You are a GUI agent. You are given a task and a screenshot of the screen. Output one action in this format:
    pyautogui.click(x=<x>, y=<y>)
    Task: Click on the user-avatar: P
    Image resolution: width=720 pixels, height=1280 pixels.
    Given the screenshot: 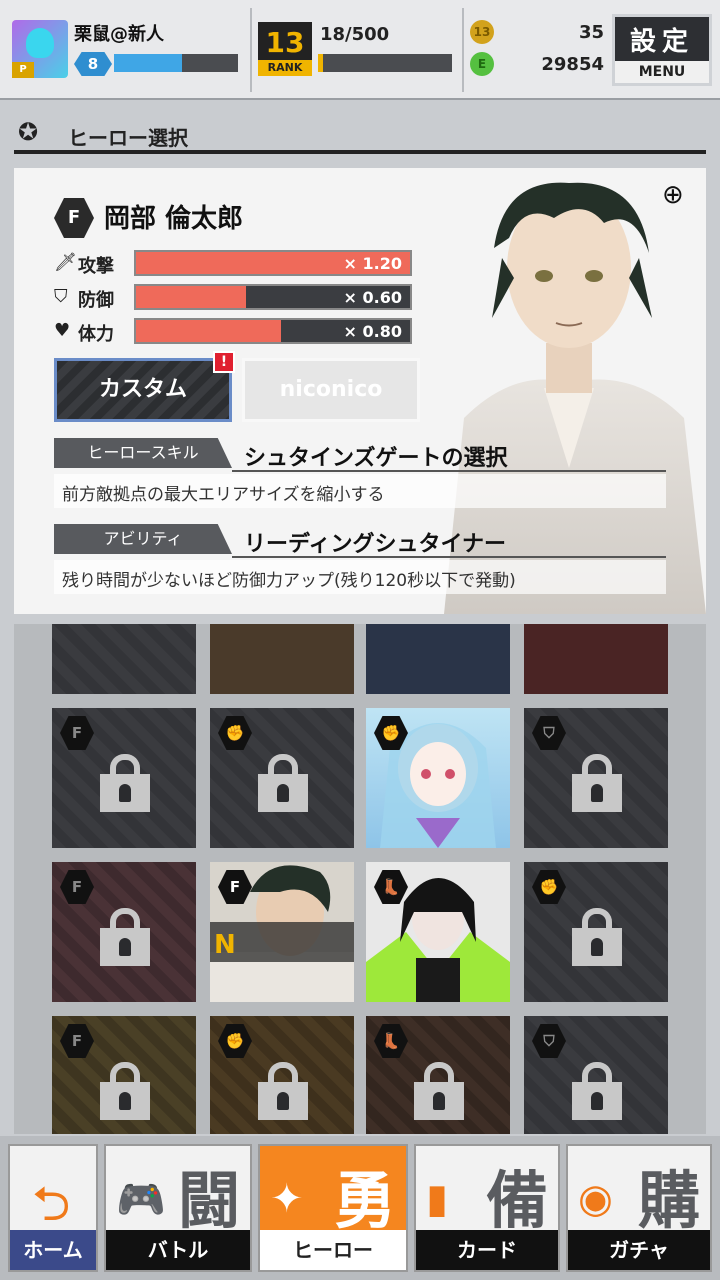 What is the action you would take?
    pyautogui.click(x=40, y=49)
    